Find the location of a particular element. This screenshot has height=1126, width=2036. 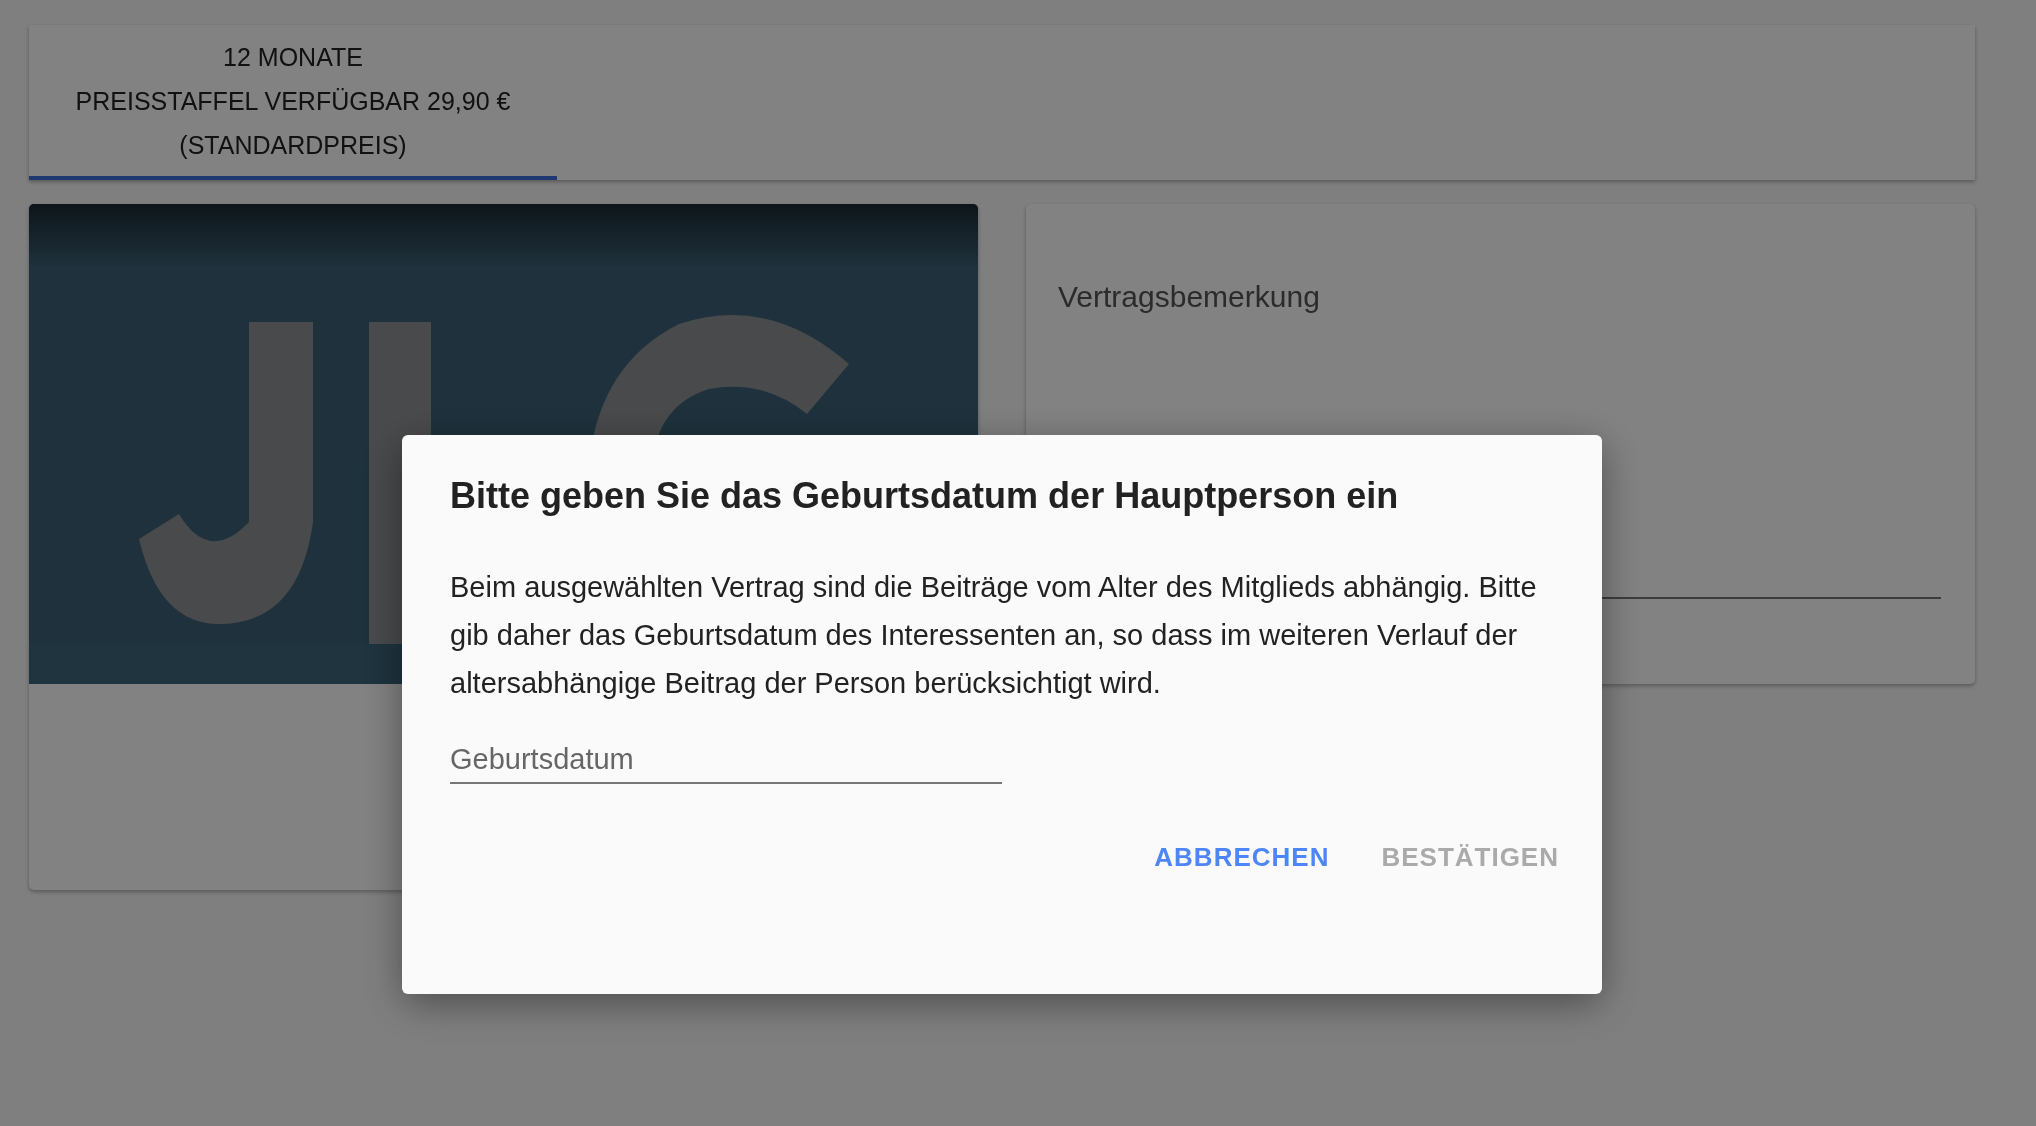

dialog-text: Beim ausgewählten Vertrag sind die Beiträge vom Alter des Mitglieds abhängig. Bitte gib daher das Geburtsdatum des Interessenten an, so dass im weiteren Verlauf der altersabhängige Beitrag der Person berücksichtigt wird. is located at coordinates (994, 635).